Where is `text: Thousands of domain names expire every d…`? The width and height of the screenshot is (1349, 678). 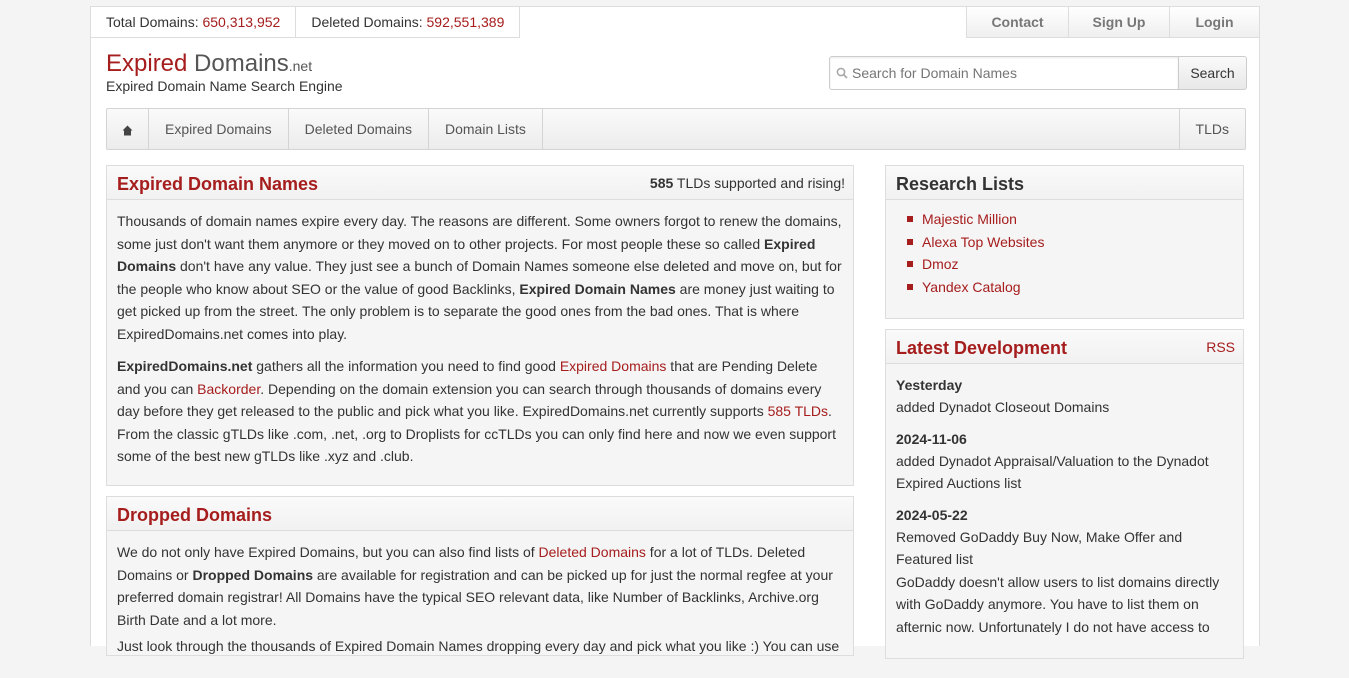
text: Thousands of domain names expire every d… is located at coordinates (479, 232).